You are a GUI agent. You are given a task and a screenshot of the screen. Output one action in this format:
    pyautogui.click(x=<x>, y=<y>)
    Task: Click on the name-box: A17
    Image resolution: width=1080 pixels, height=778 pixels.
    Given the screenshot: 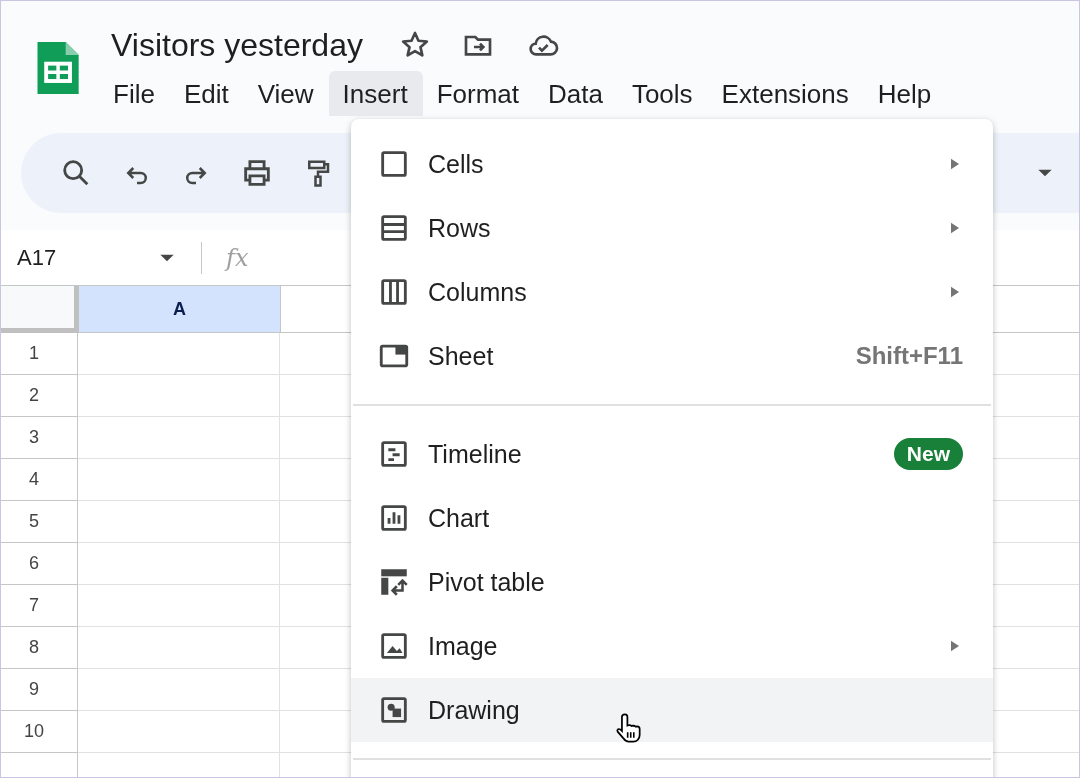 What is the action you would take?
    pyautogui.click(x=89, y=257)
    